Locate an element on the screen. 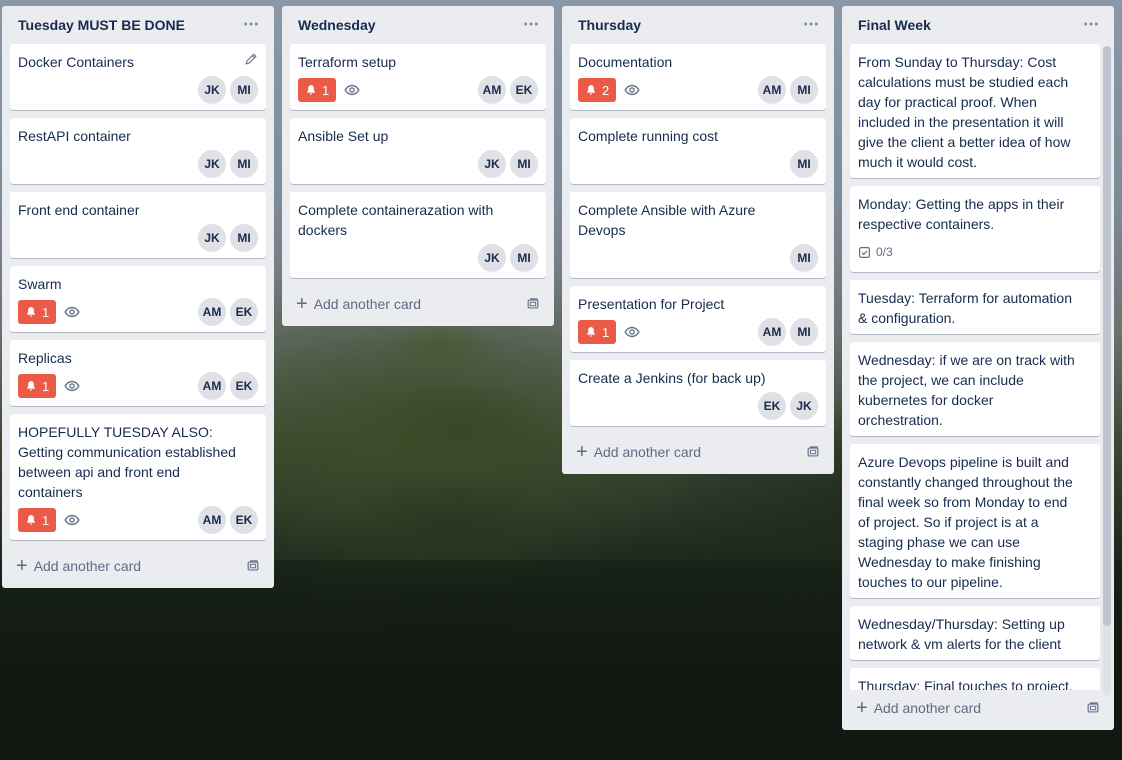  card-footer: MI is located at coordinates (698, 164).